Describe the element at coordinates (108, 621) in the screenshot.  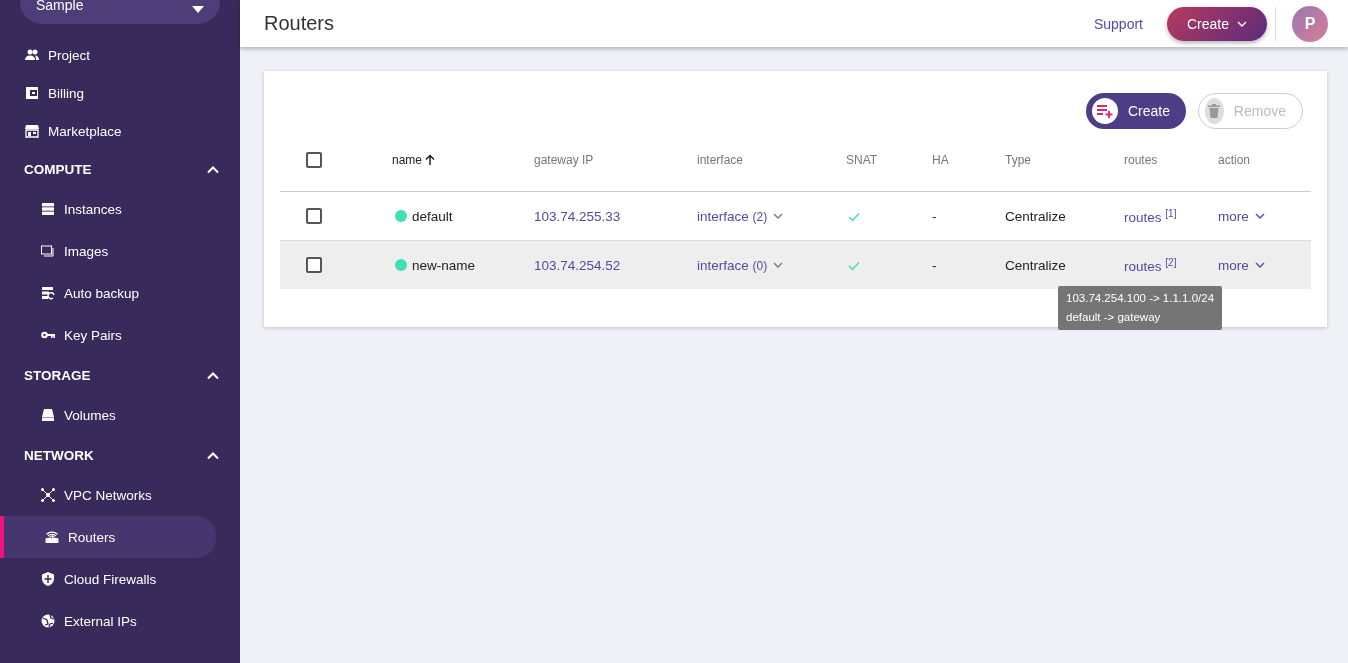
I see `sidebar-item: External IPs` at that location.